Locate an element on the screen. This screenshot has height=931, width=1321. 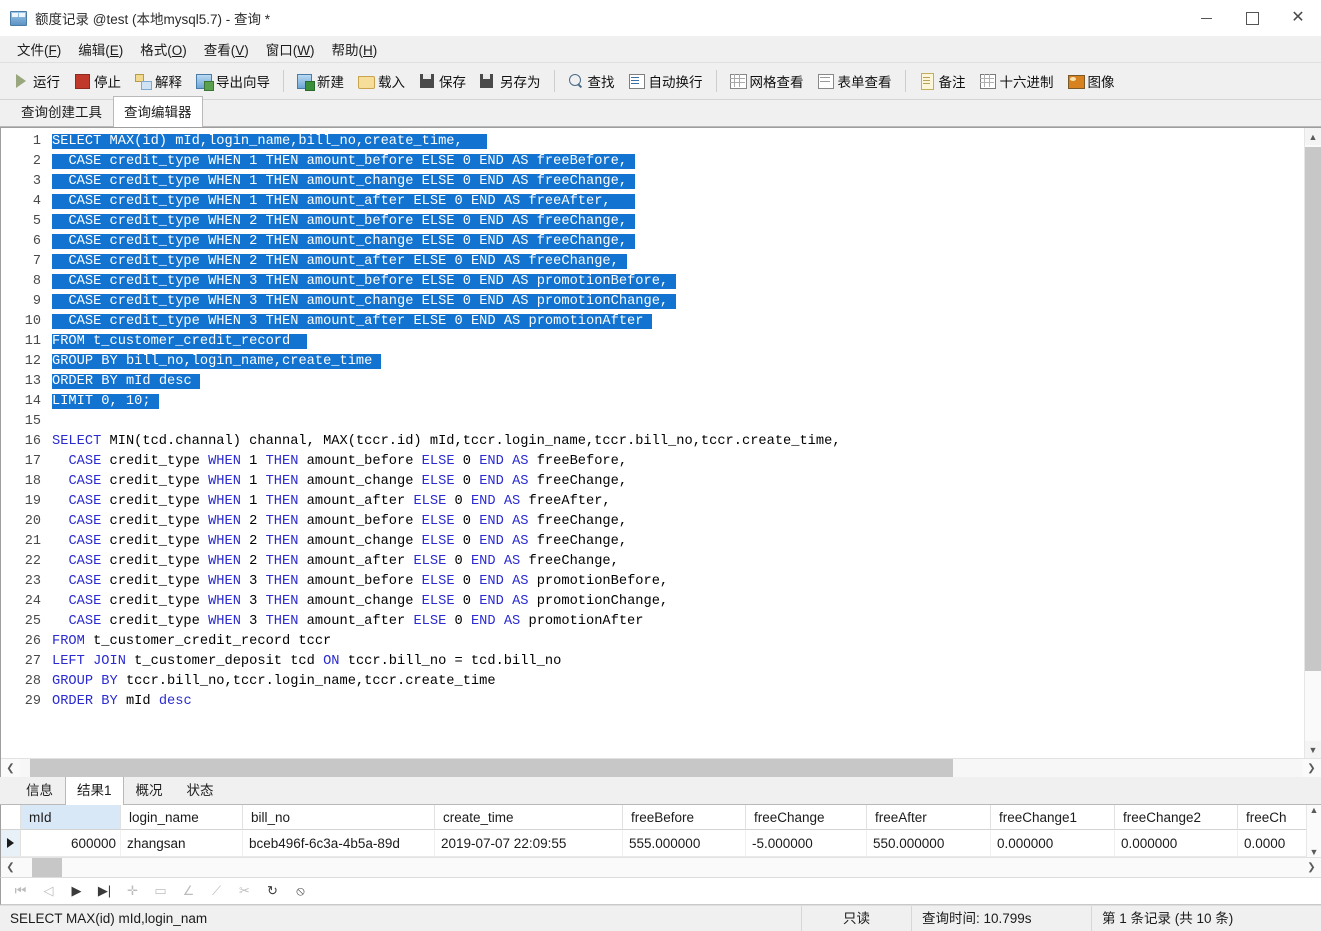
grid-column-header: freeChange2 is located at coordinates (1176, 817).